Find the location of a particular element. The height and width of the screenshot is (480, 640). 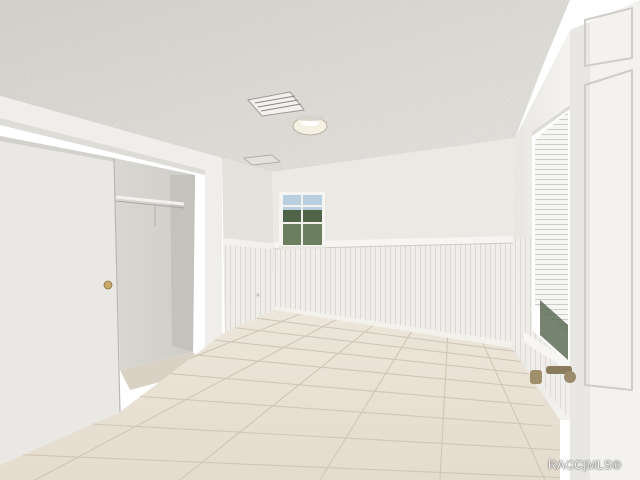

closet-sliding-door is located at coordinates (60, 300).